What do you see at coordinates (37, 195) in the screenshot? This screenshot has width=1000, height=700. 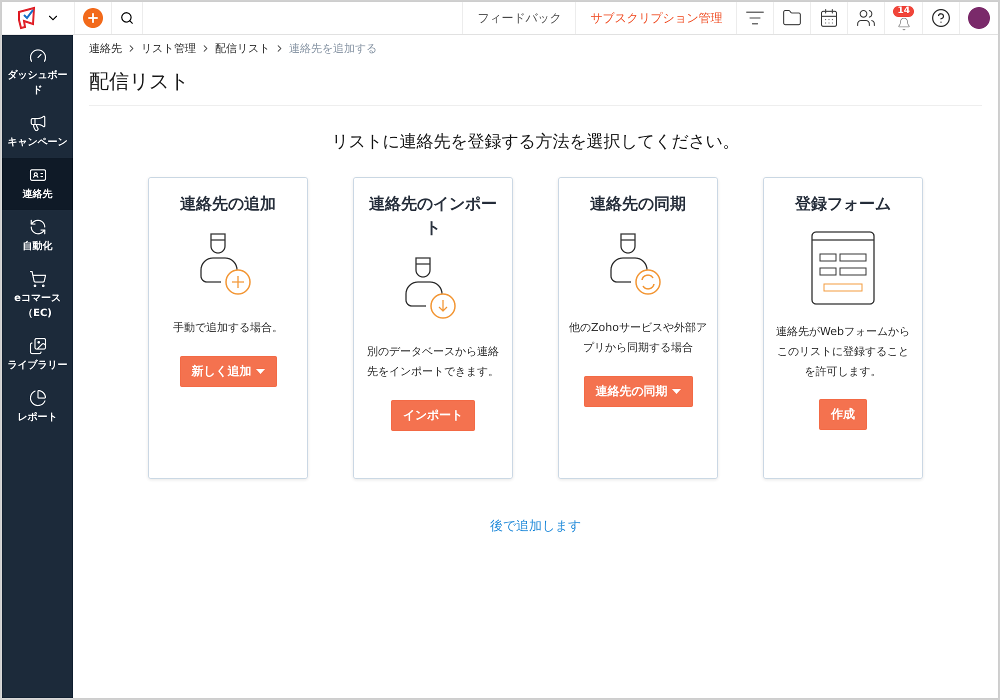 I see `sidebar-label: 連絡先` at bounding box center [37, 195].